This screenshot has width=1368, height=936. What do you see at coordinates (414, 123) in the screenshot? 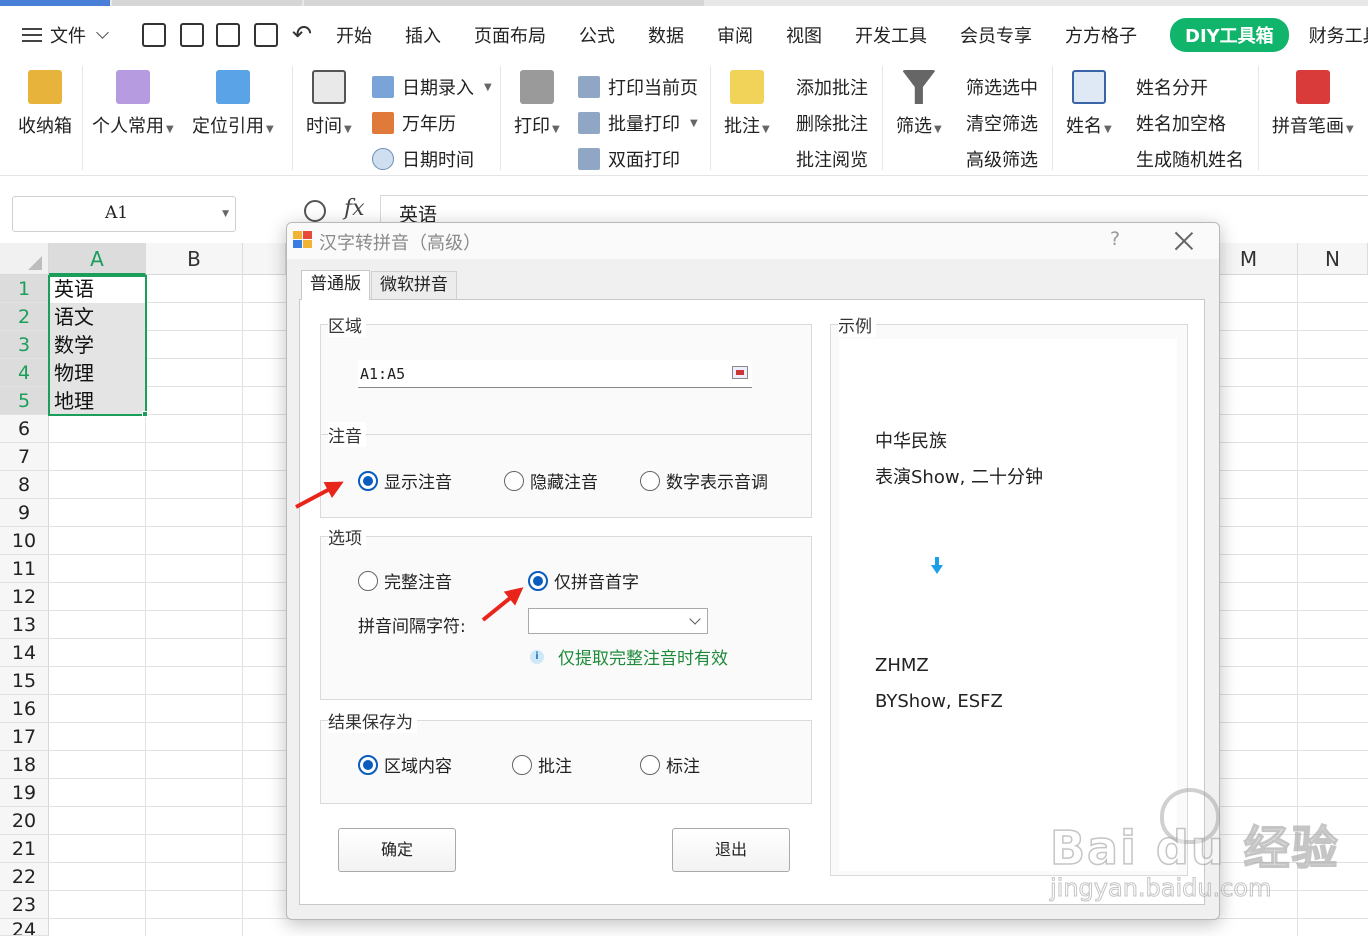
I see `calendar-button: 万年历` at bounding box center [414, 123].